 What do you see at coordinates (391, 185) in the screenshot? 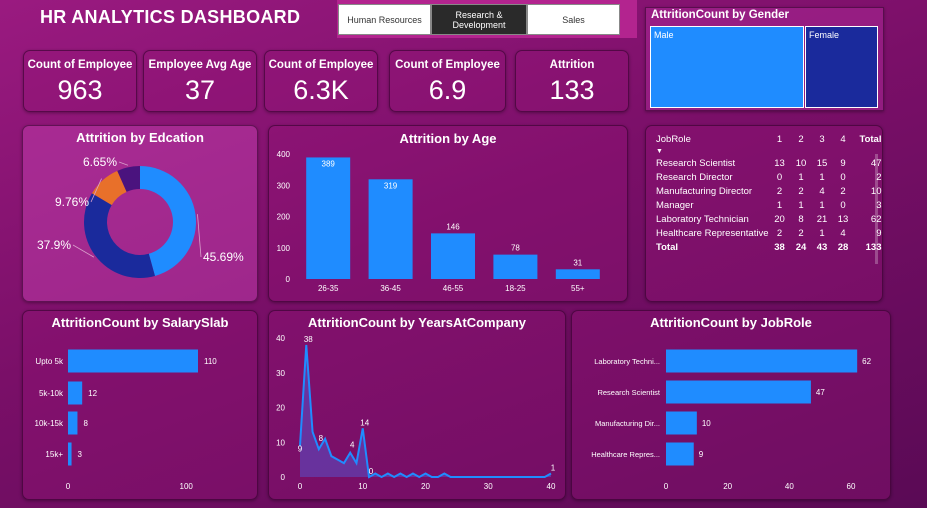
I see `age-bar-data-label: 319` at bounding box center [391, 185].